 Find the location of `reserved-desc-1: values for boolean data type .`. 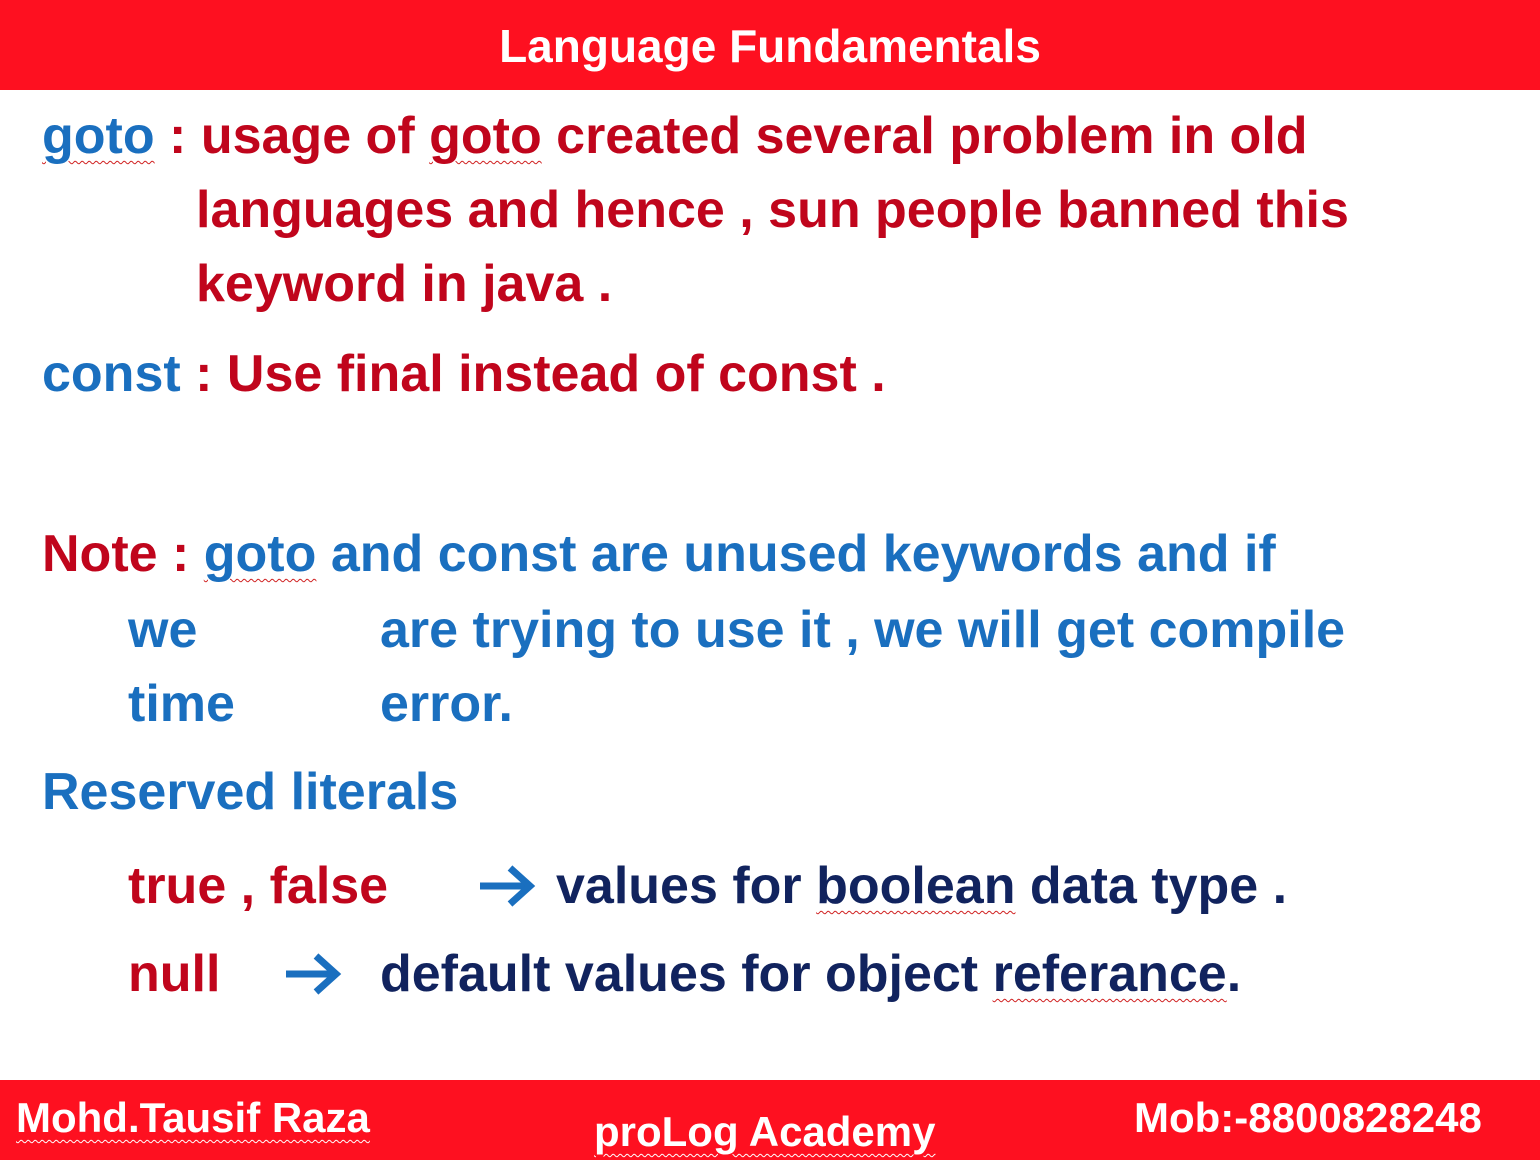

reserved-desc-1: values for boolean data type . is located at coordinates (921, 886).